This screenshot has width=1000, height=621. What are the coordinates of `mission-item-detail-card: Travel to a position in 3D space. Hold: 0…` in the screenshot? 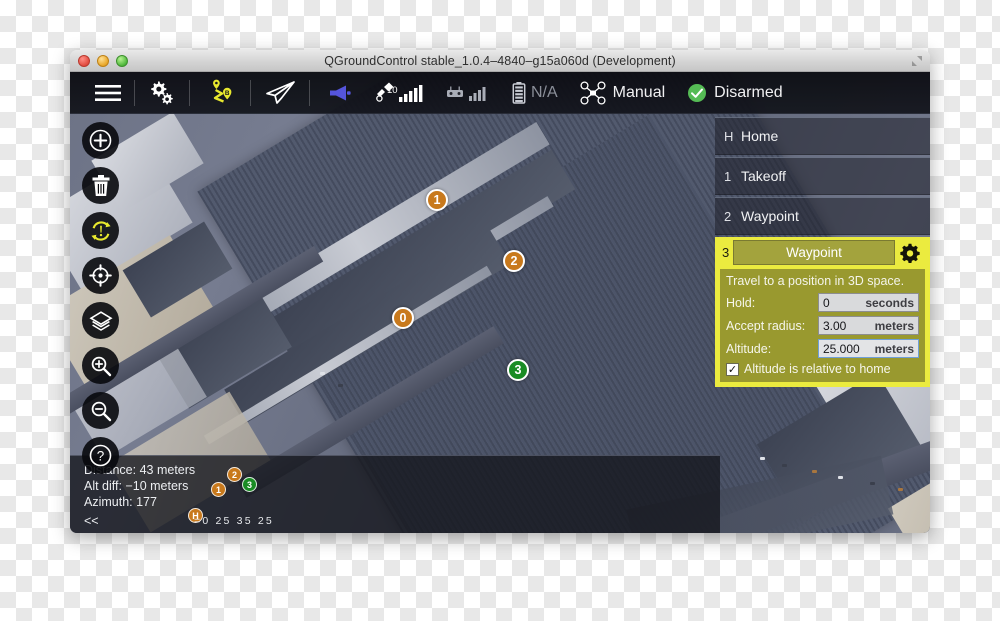 It's located at (822, 328).